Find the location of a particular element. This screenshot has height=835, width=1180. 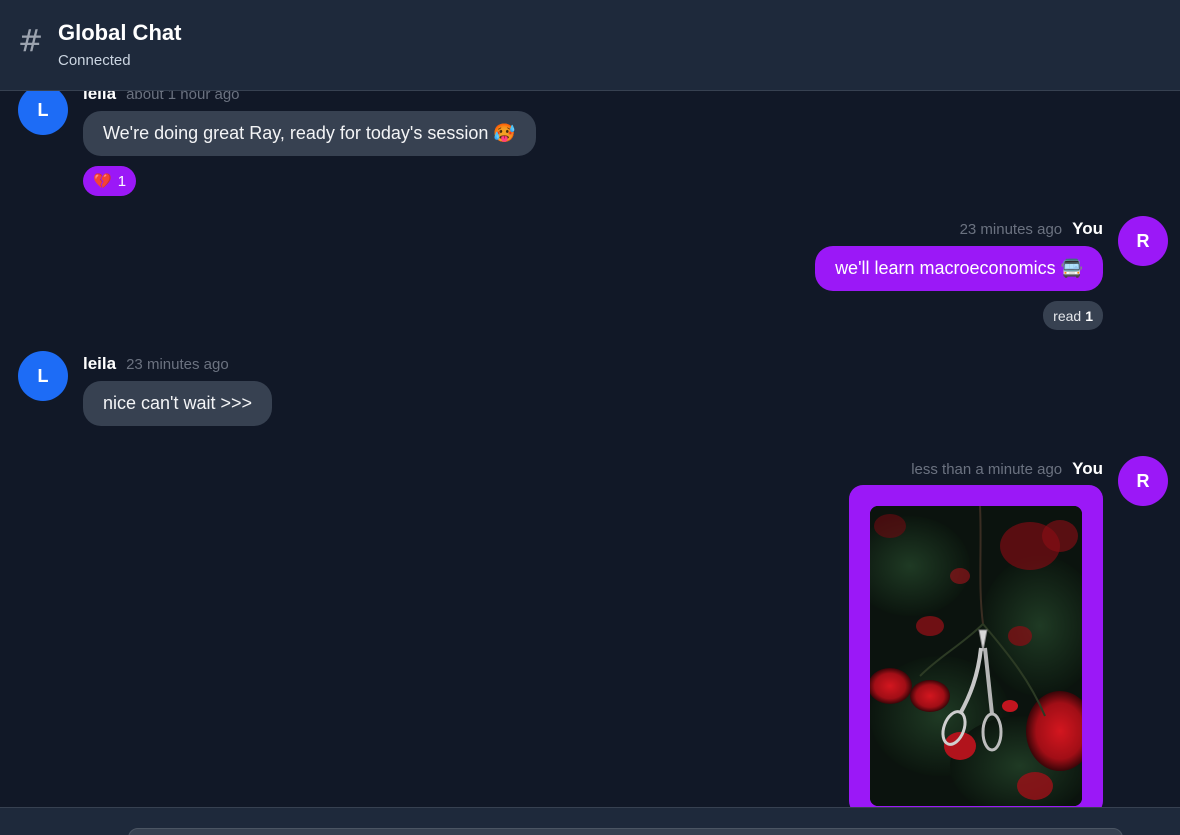

channel-title: Global Chat is located at coordinates (120, 32).